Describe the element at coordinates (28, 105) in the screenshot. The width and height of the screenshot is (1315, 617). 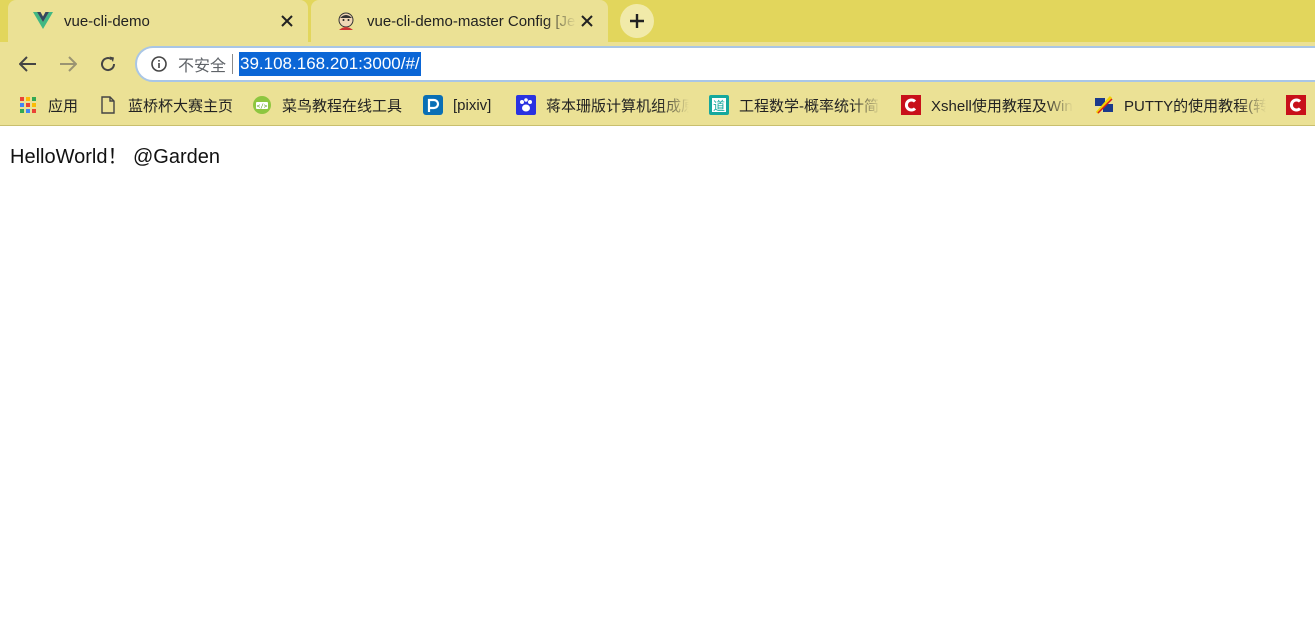
I see `apps-grid-icon` at that location.